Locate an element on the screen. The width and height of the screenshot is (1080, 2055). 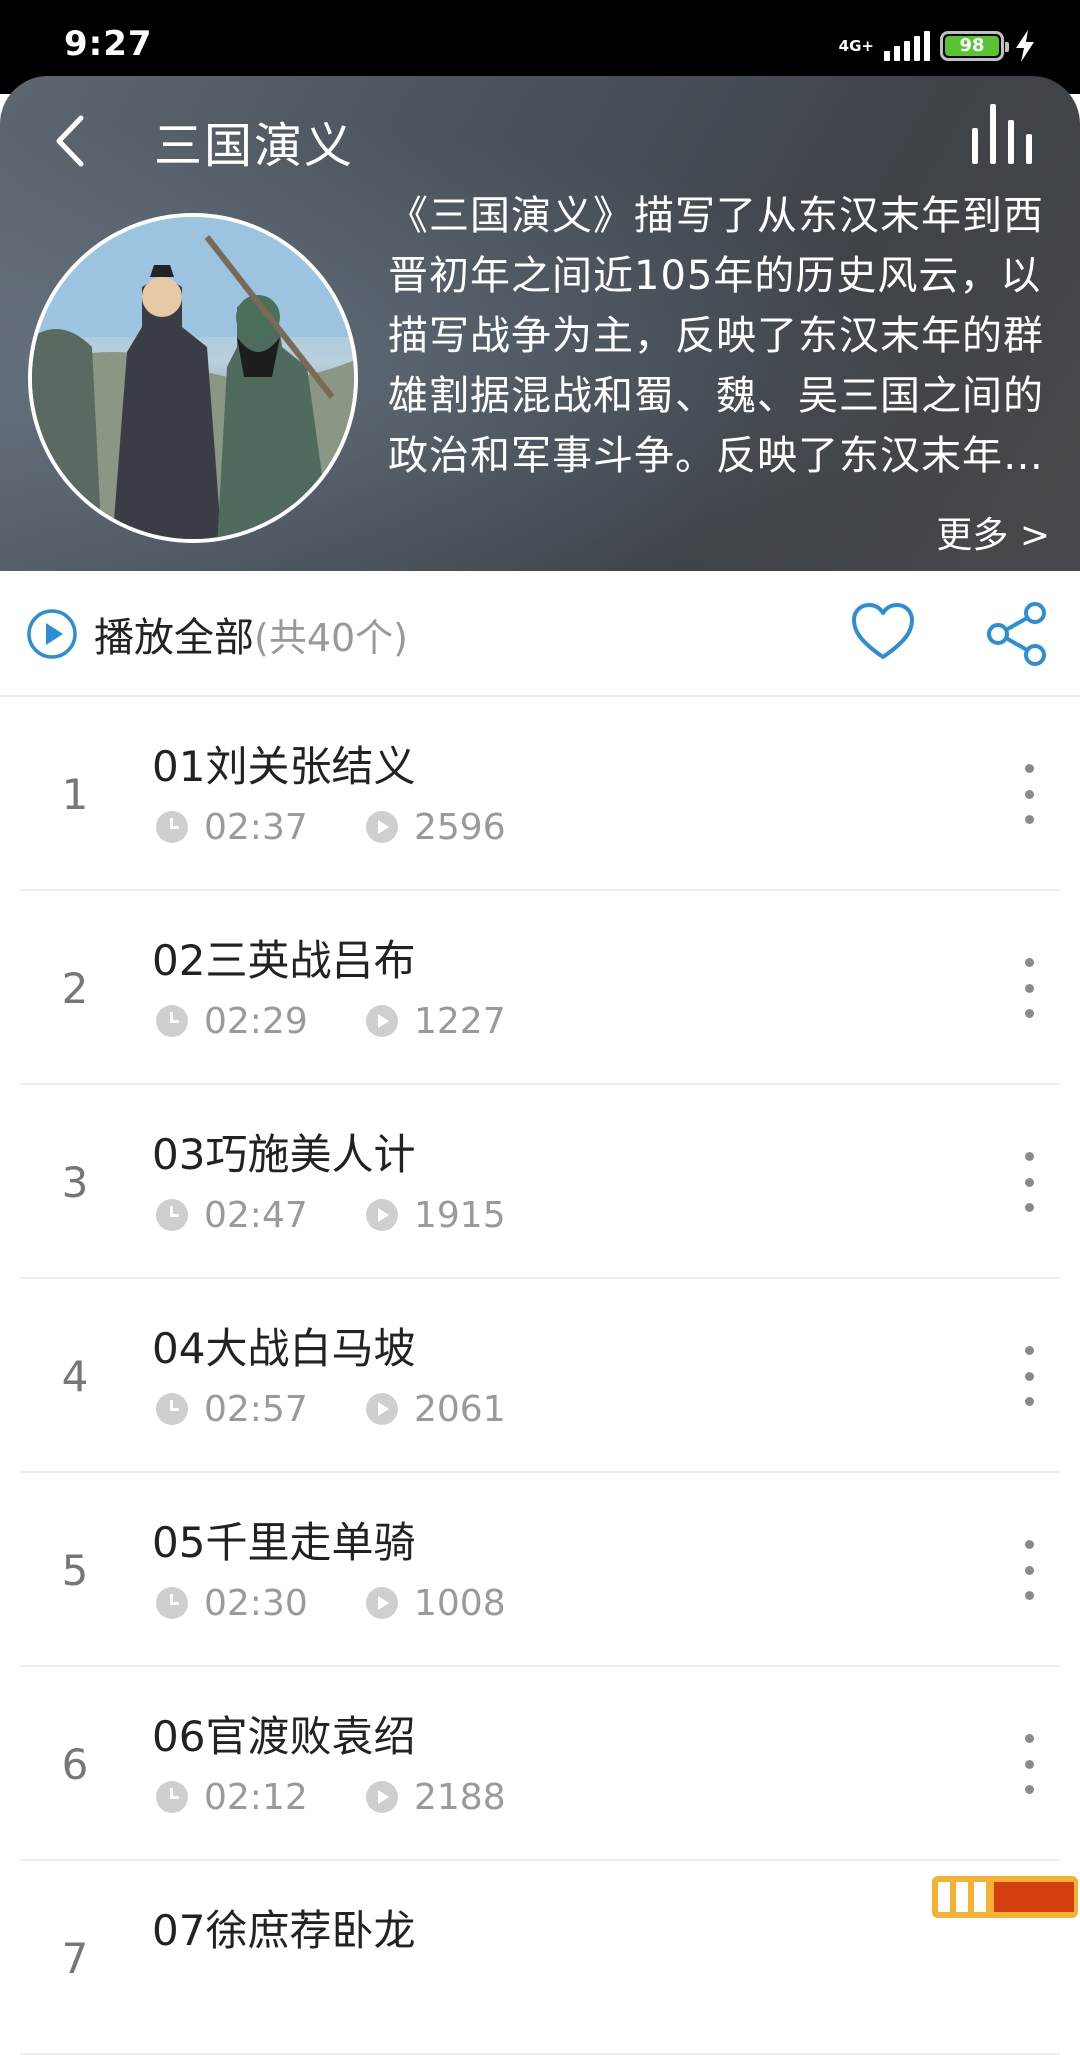
track-play-count: 2188 is located at coordinates (460, 1797).